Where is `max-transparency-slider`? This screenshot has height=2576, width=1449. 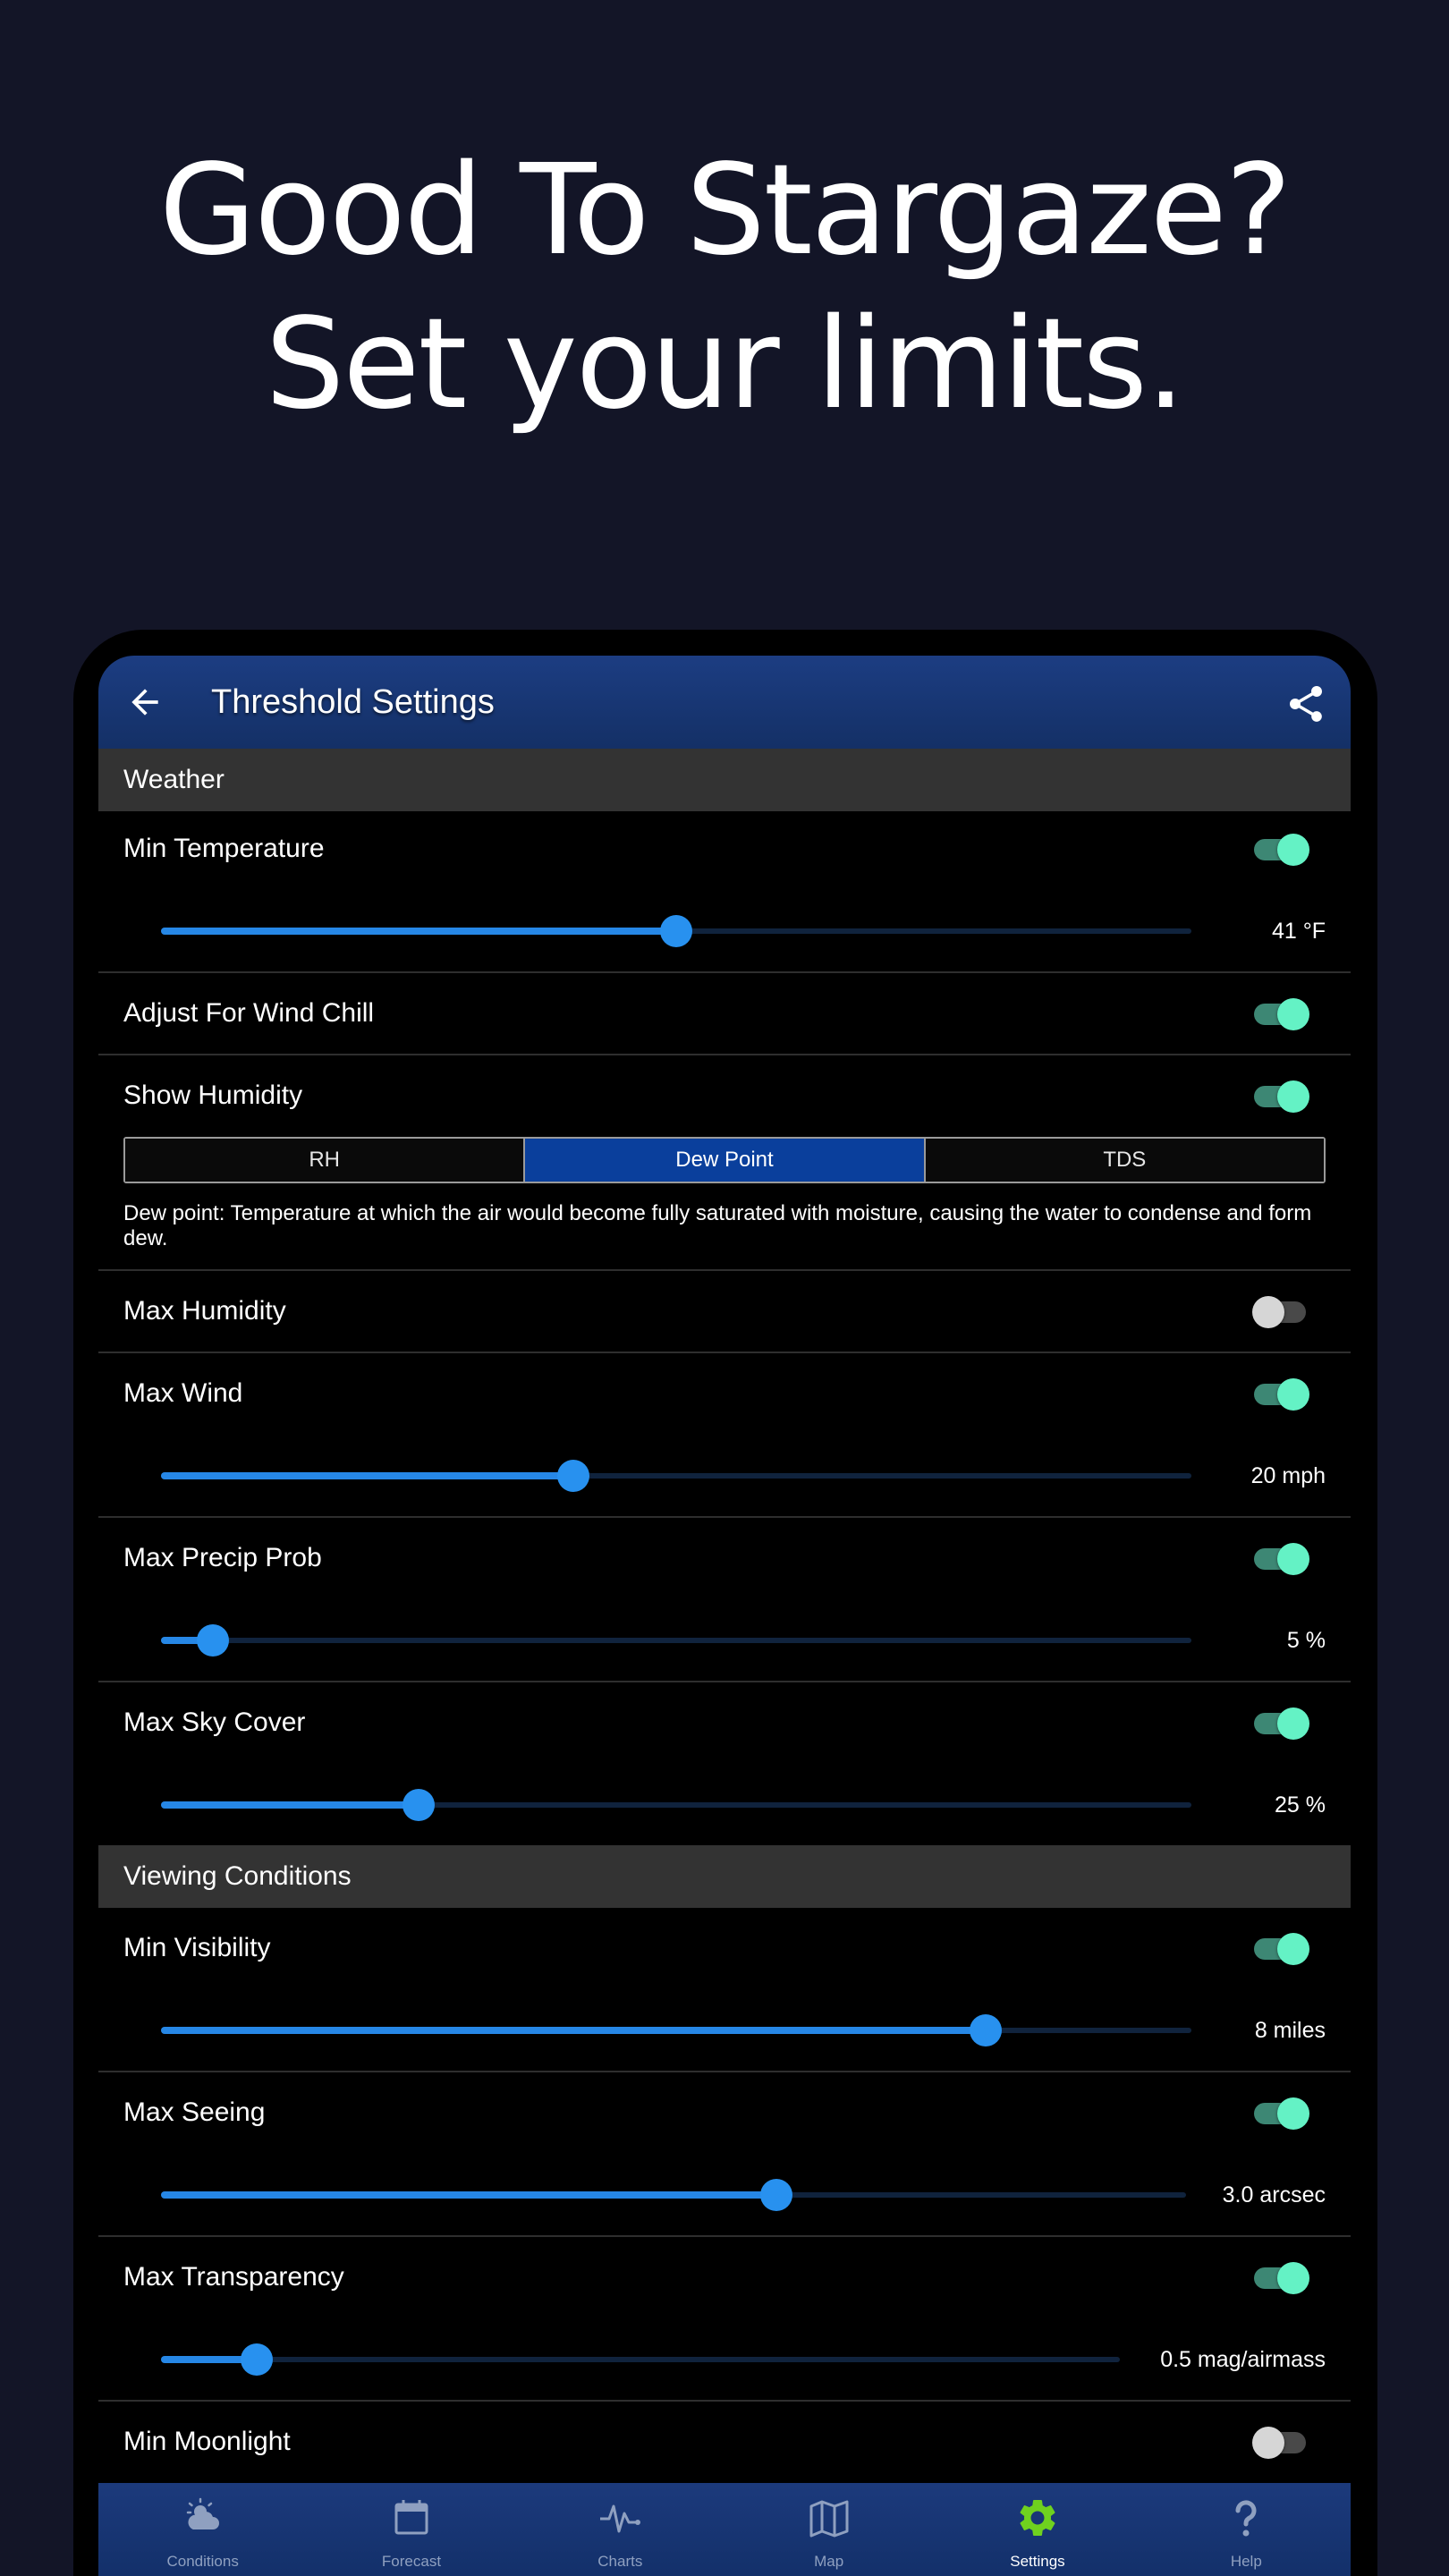
max-transparency-slider is located at coordinates (640, 2359).